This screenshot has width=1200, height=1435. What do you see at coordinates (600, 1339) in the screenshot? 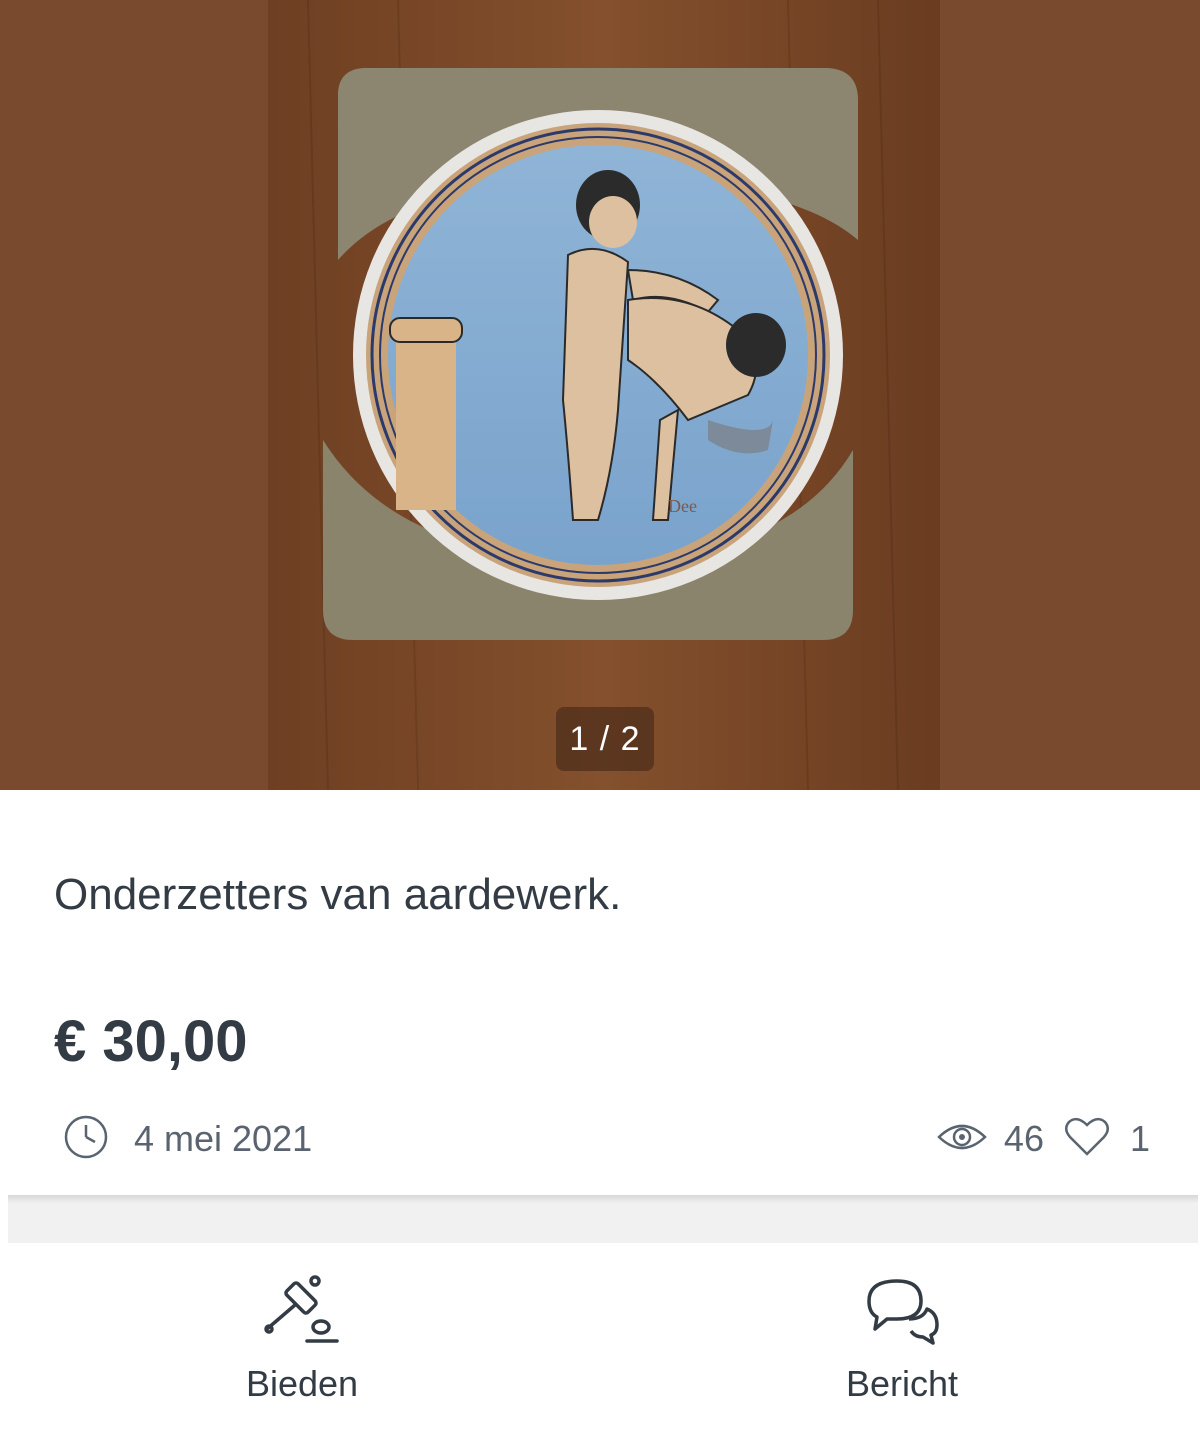
I see `action-bar: Bieden Bericht` at bounding box center [600, 1339].